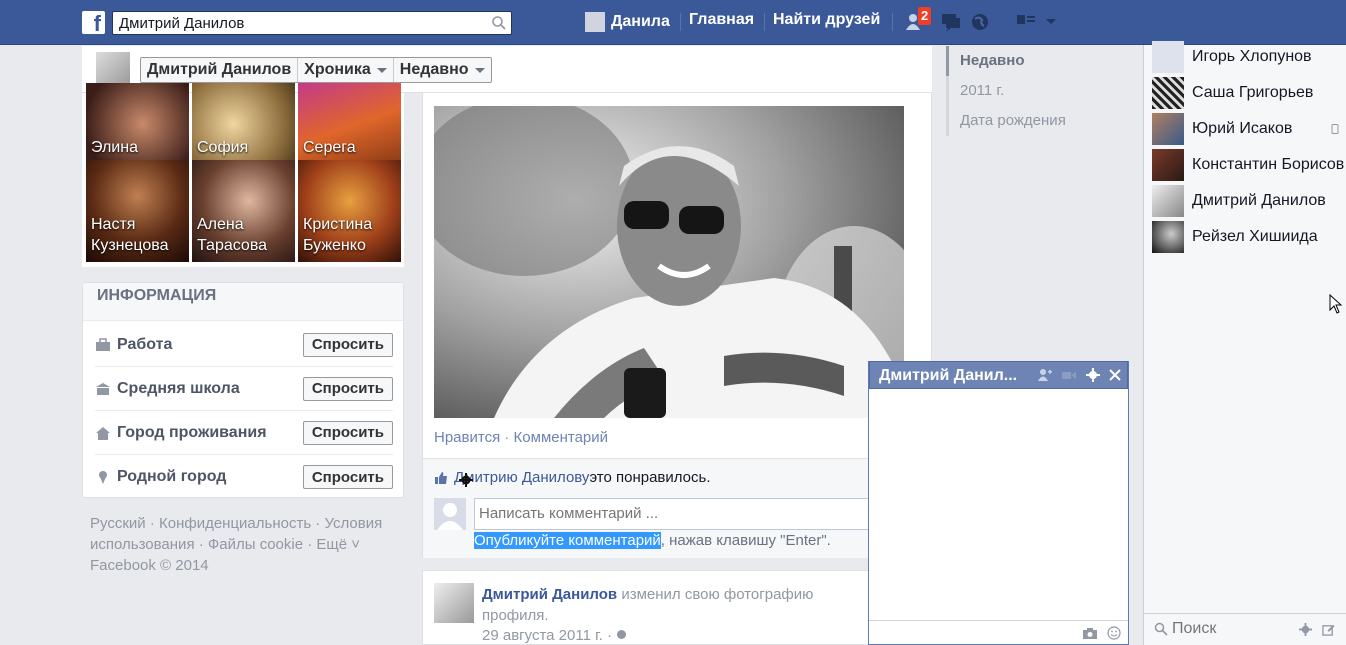 The image size is (1346, 645). What do you see at coordinates (549, 594) in the screenshot?
I see `author-link: Дмитрий Данилов` at bounding box center [549, 594].